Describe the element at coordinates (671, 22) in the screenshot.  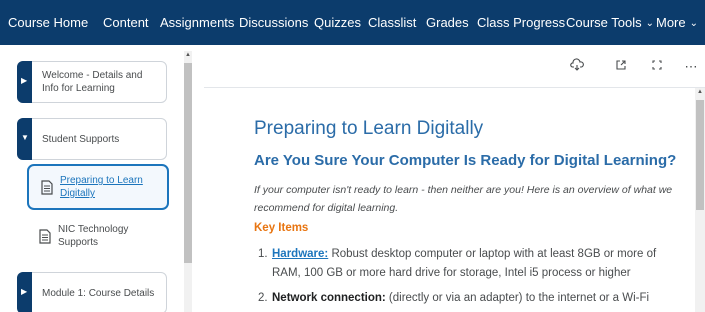
I see `nav-more-label: More` at that location.